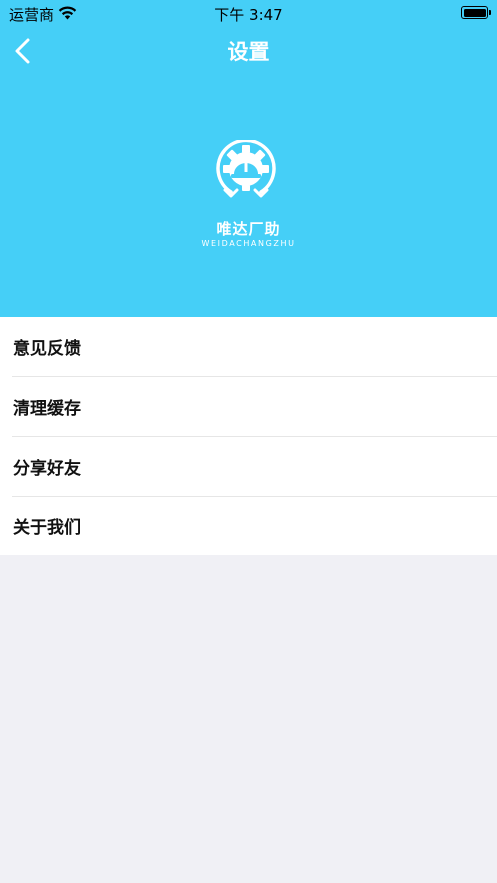 The image size is (497, 883). I want to click on menu-item-feedback: 意见反馈, so click(248, 346).